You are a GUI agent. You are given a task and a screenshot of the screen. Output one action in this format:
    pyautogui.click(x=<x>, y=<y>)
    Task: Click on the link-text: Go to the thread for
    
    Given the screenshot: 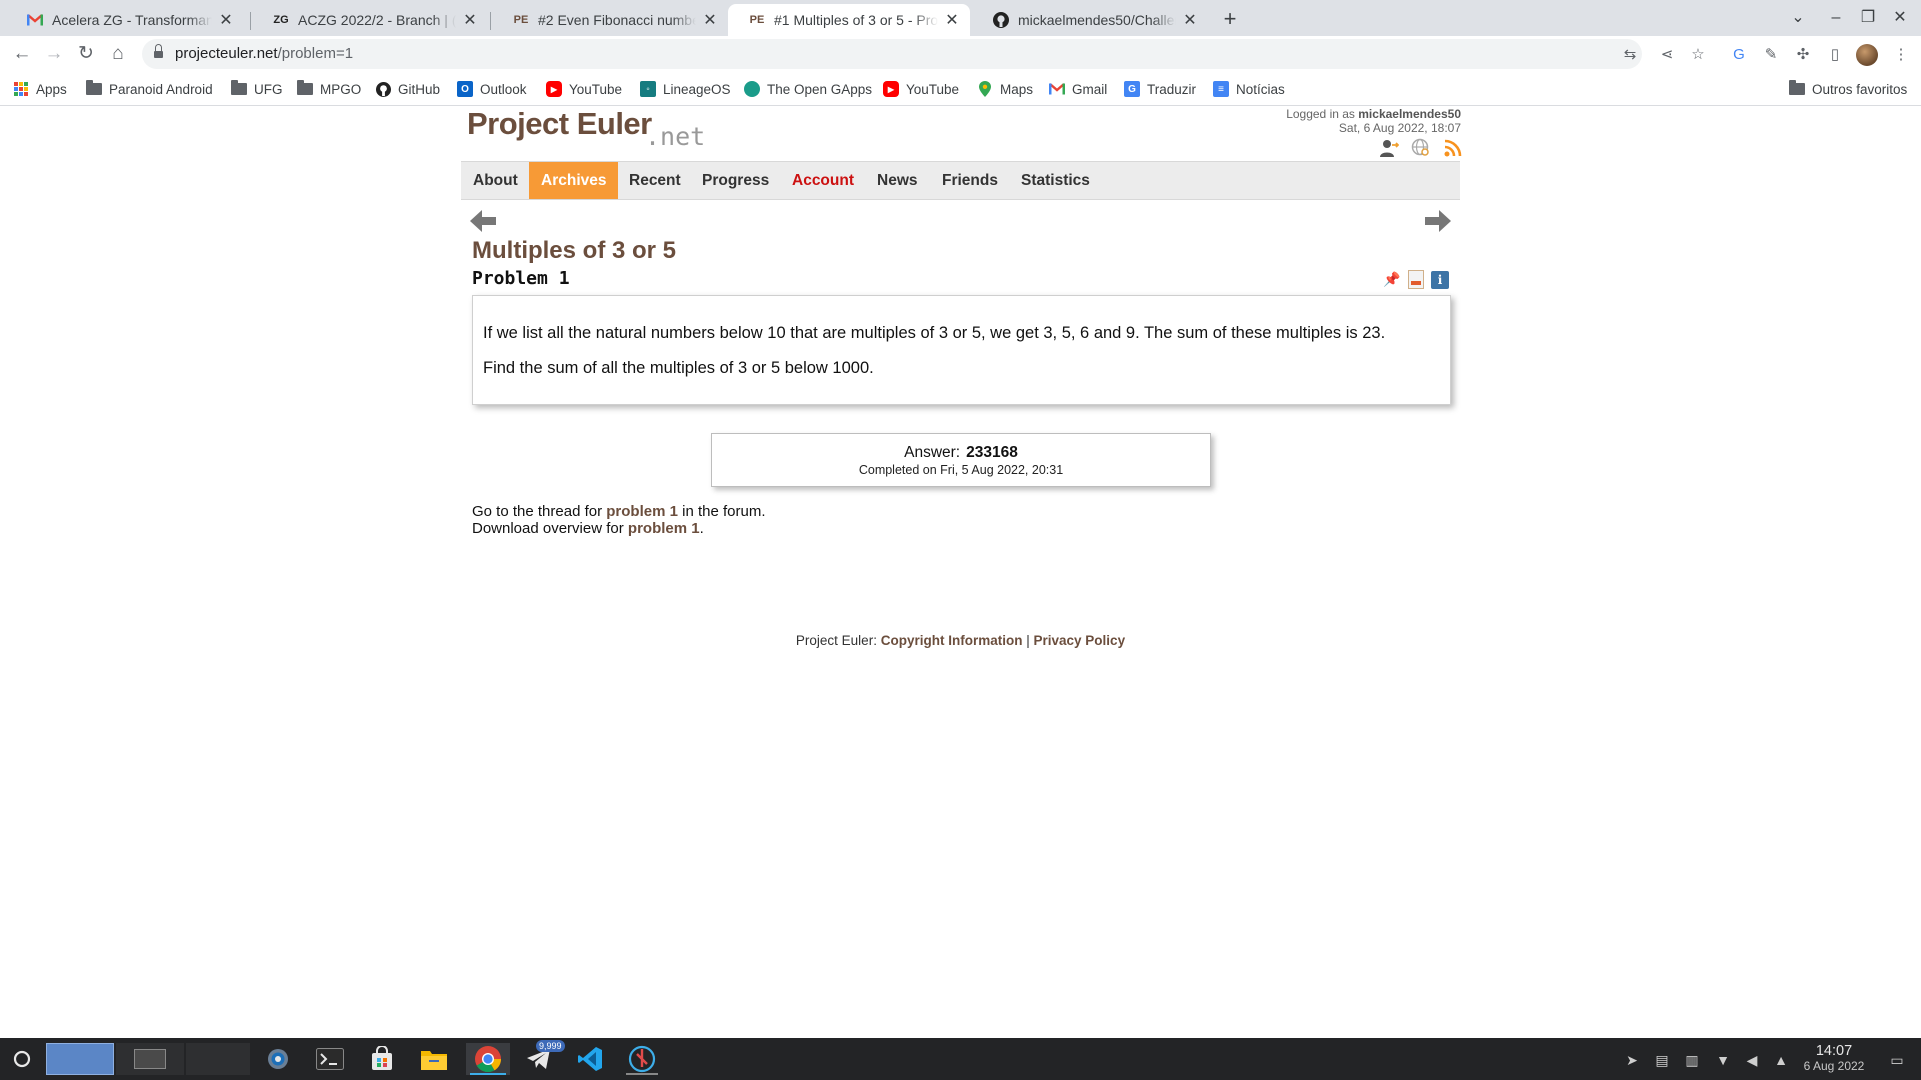 What is the action you would take?
    pyautogui.click(x=537, y=511)
    